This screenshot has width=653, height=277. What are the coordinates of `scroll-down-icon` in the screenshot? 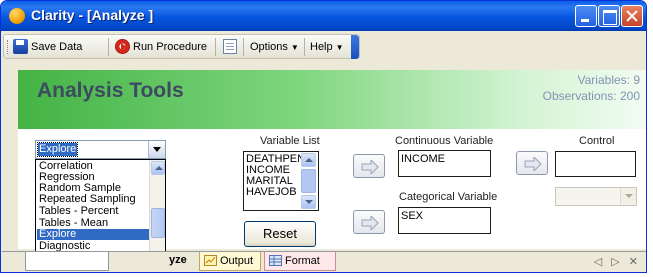 It's located at (308, 202).